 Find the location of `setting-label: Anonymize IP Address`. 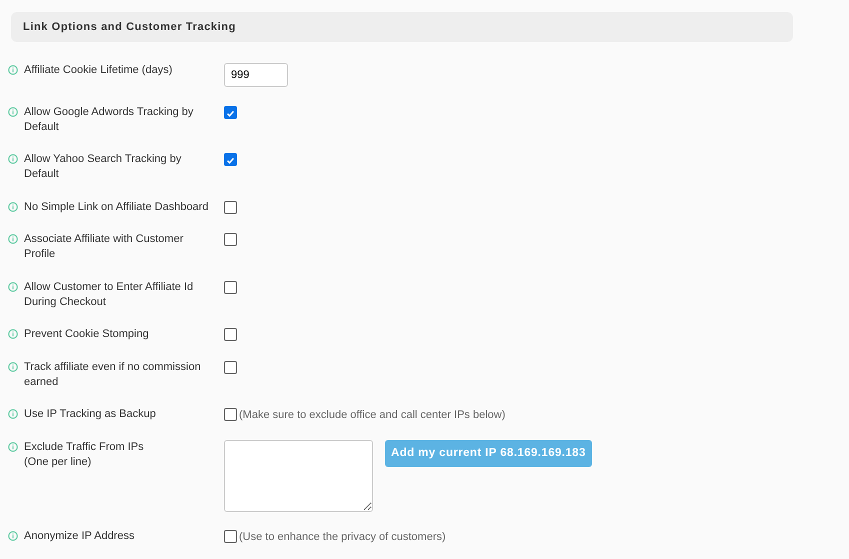

setting-label: Anonymize IP Address is located at coordinates (79, 536).